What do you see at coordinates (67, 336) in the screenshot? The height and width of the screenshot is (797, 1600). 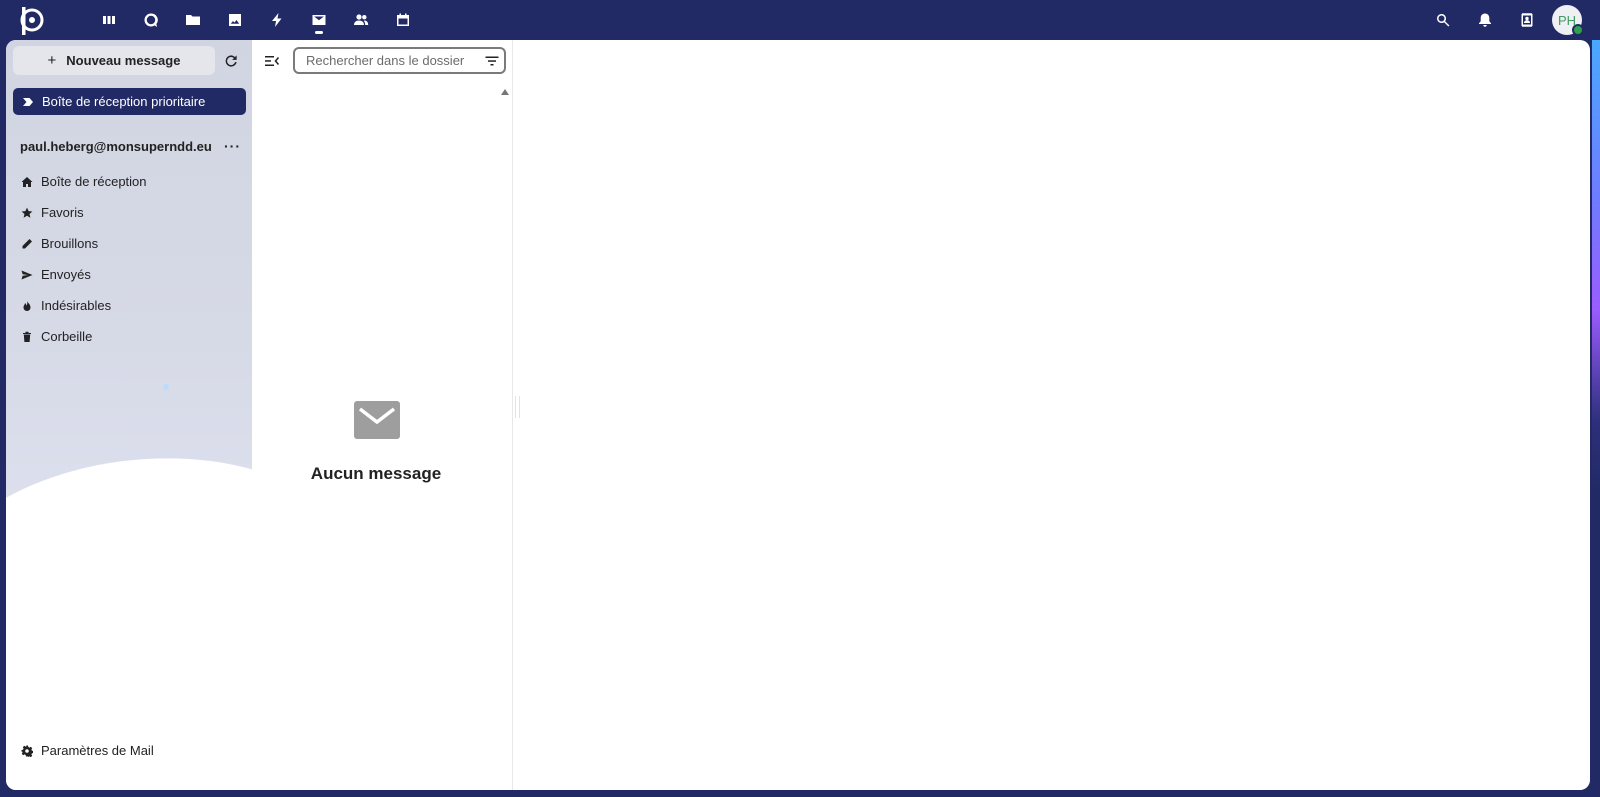 I see `folder-label: Corbeille` at bounding box center [67, 336].